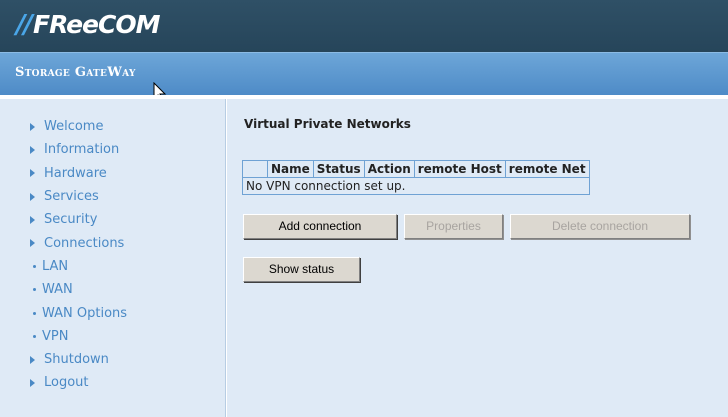 Image resolution: width=728 pixels, height=417 pixels. I want to click on sidebar-item-label: LAN, so click(55, 266).